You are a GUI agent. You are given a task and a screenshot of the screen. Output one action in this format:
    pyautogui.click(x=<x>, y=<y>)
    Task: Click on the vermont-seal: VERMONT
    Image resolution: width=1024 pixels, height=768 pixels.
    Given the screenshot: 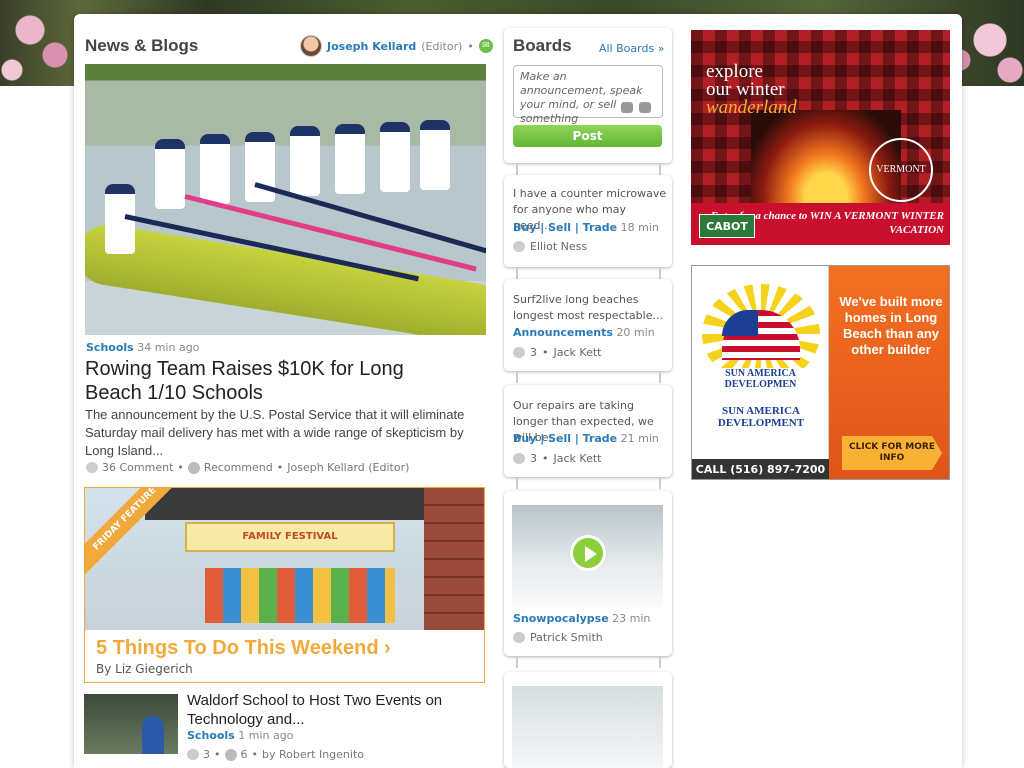 What is the action you would take?
    pyautogui.click(x=901, y=170)
    